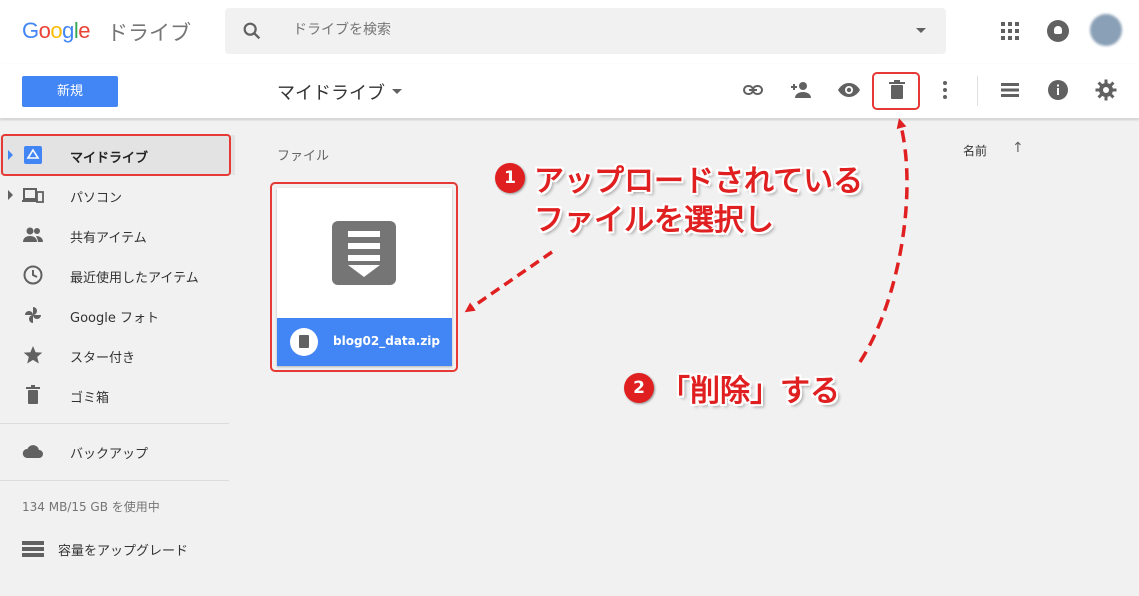  Describe the element at coordinates (33, 195) in the screenshot. I see `computers-icon` at that location.